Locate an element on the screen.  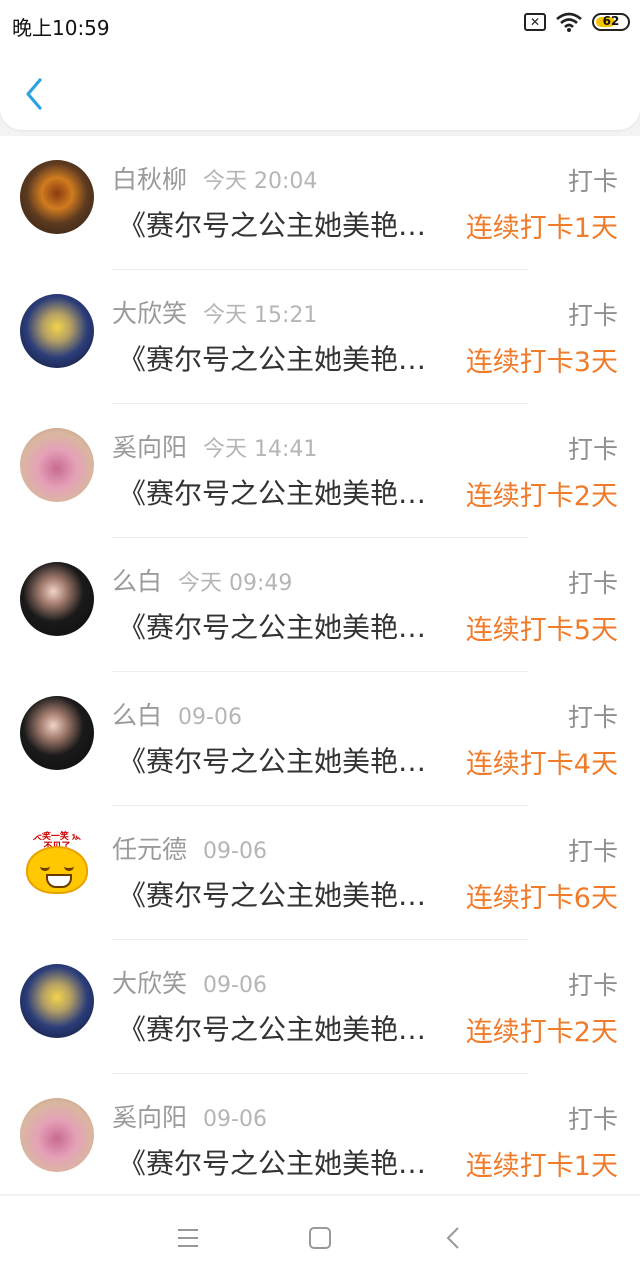
user-name: 大欣笑 今天 15:21 is located at coordinates (215, 313).